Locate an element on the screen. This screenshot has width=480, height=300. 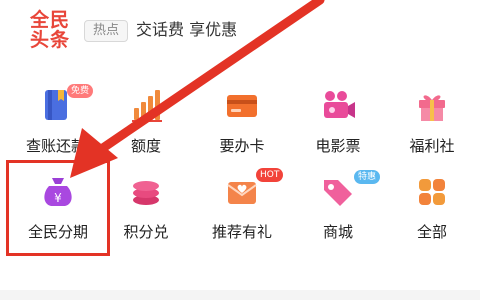
grid-label-all: 全部 is located at coordinates (431, 232).